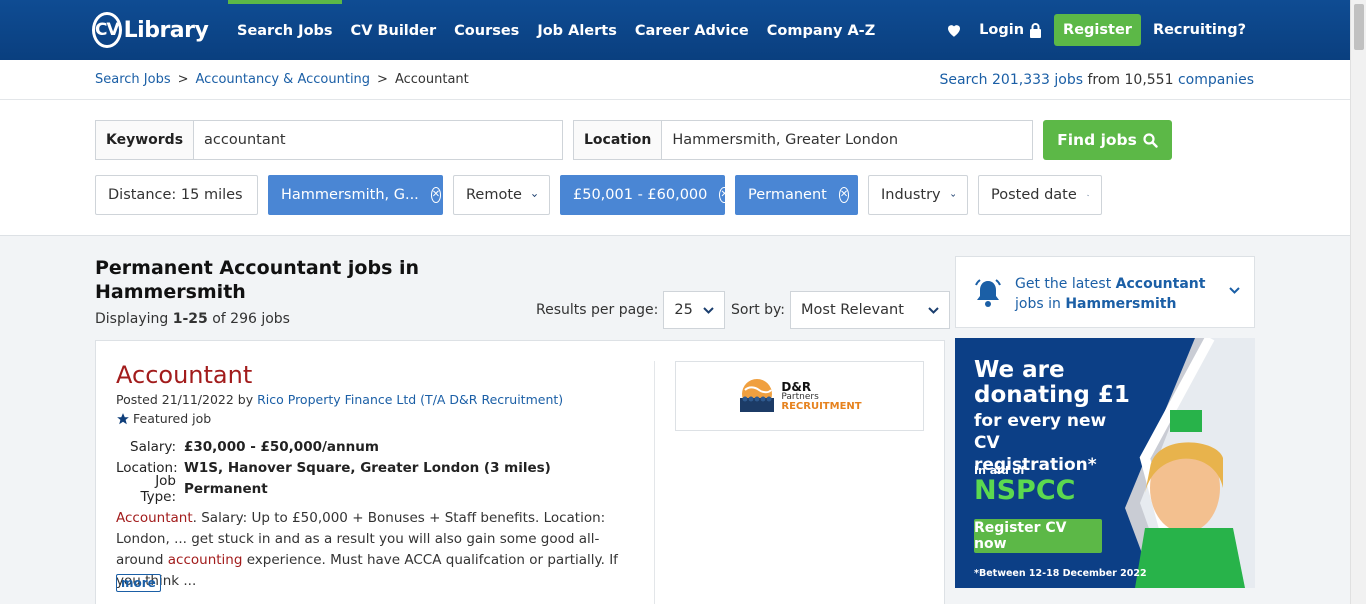 The height and width of the screenshot is (604, 1366). I want to click on stats-prefix: Search, so click(963, 80).